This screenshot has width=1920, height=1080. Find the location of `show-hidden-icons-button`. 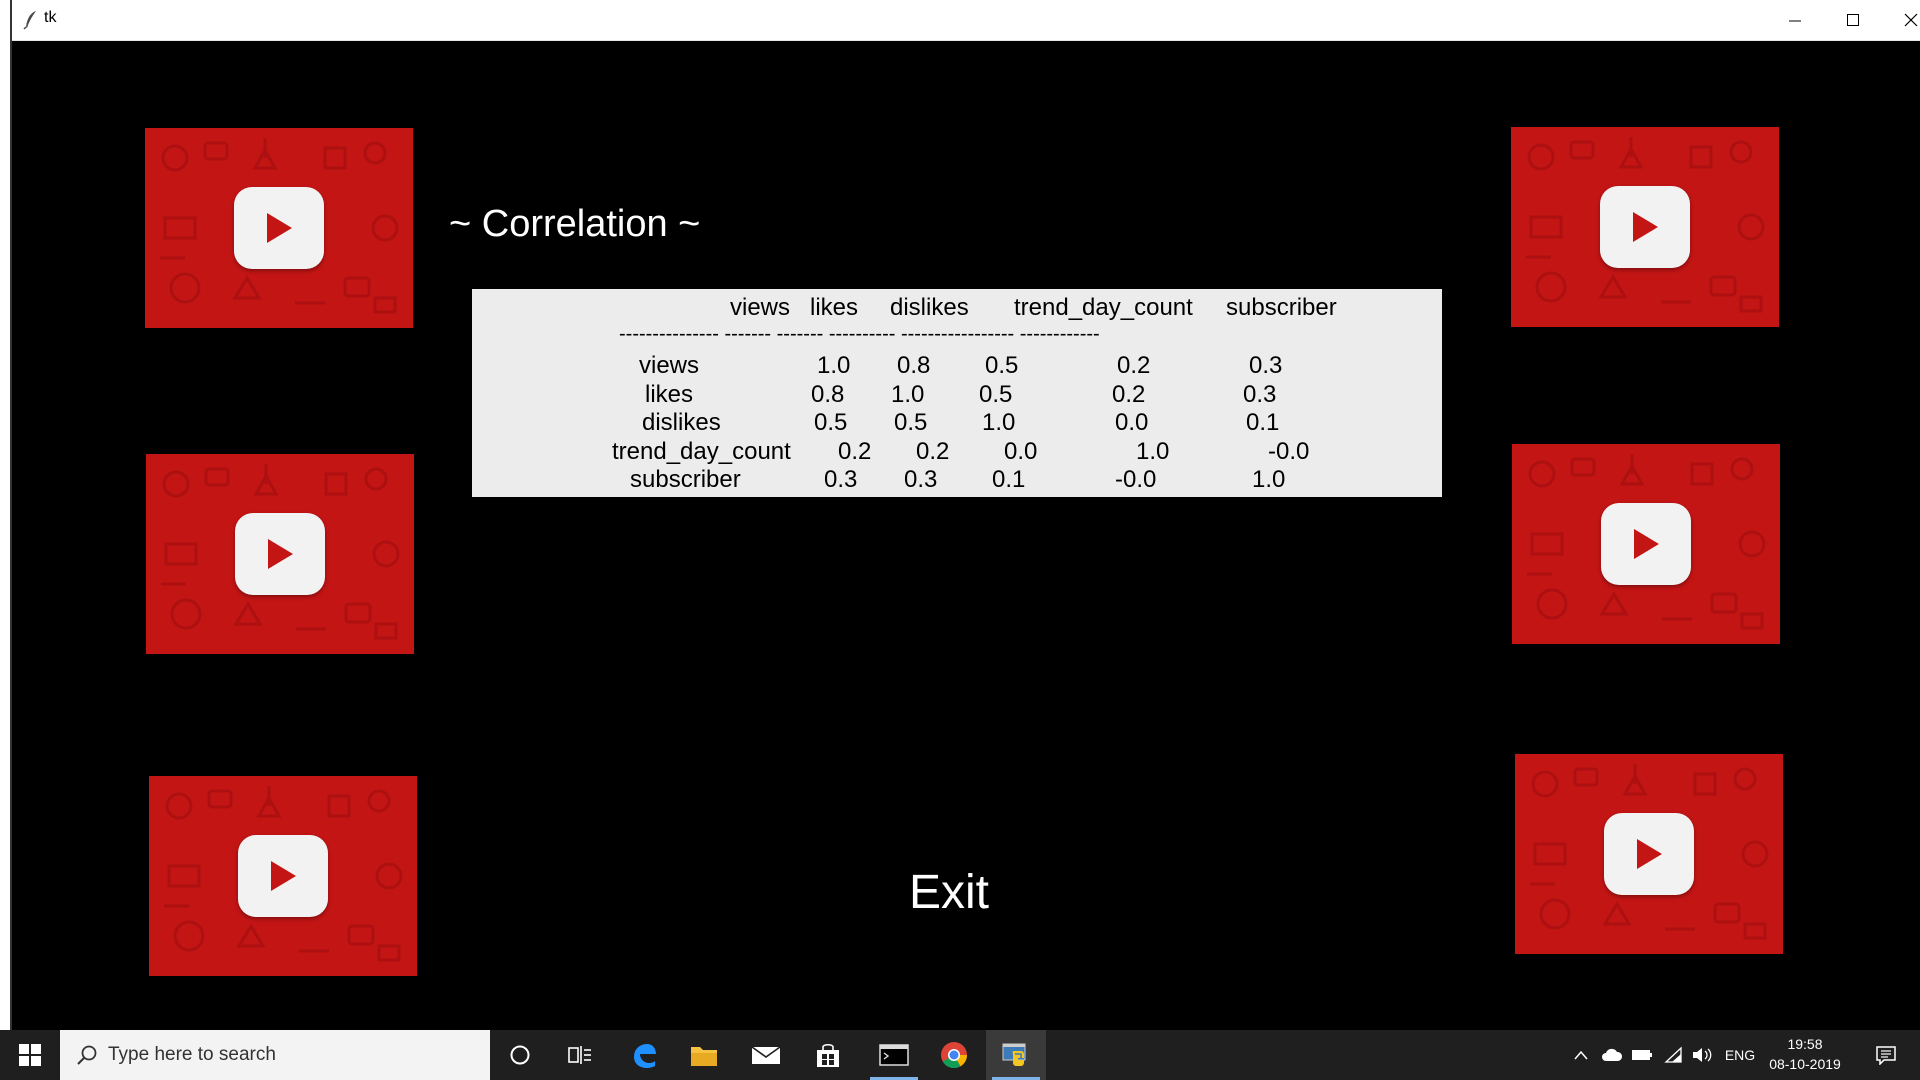

show-hidden-icons-button is located at coordinates (1581, 1055).